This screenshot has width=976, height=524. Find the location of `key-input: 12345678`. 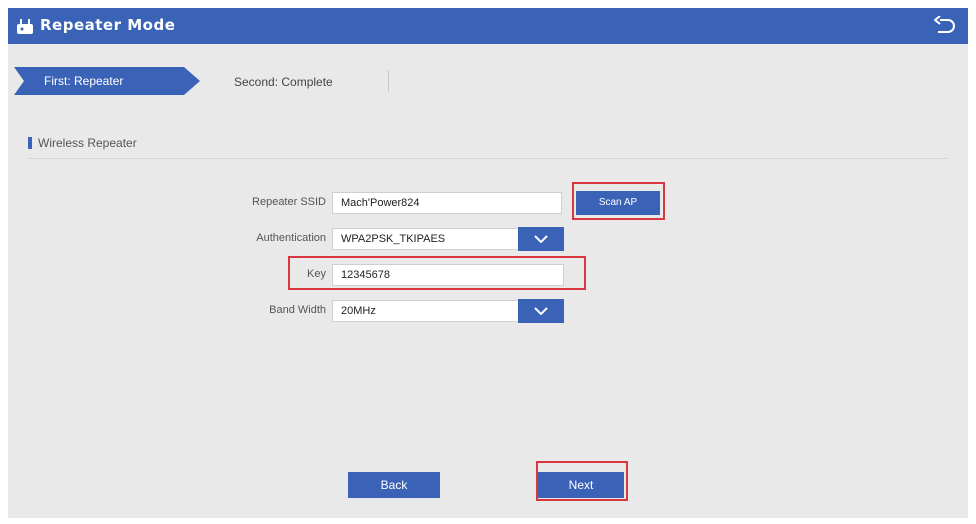

key-input: 12345678 is located at coordinates (448, 275).